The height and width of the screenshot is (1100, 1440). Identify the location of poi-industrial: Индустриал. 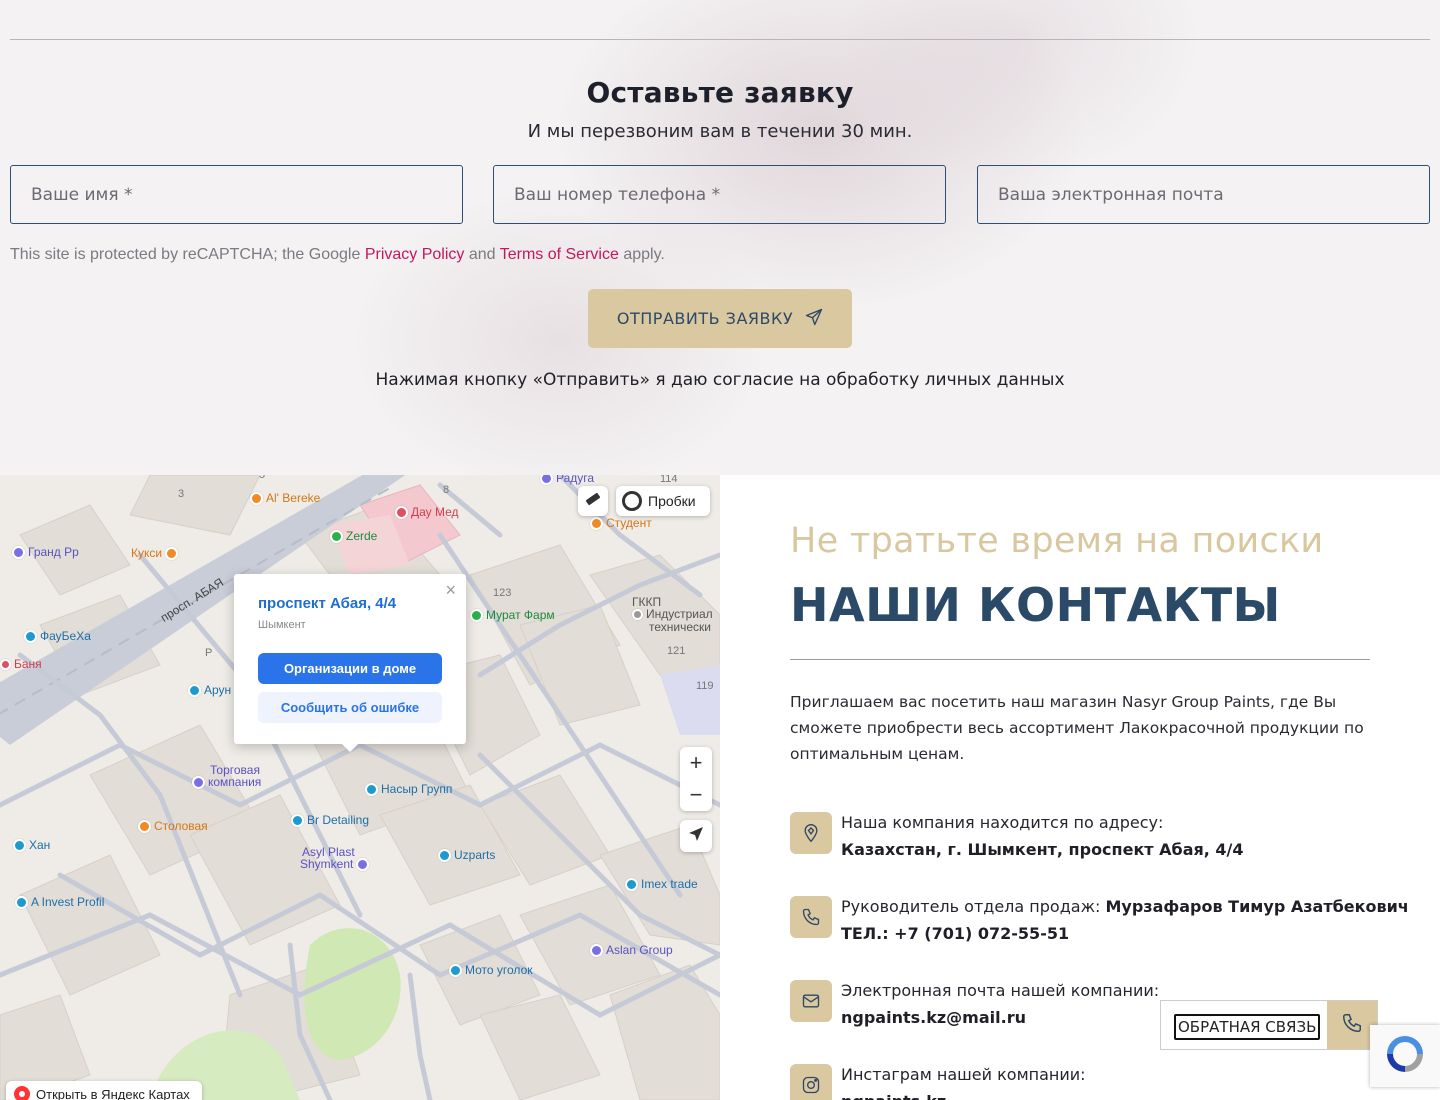
(672, 614).